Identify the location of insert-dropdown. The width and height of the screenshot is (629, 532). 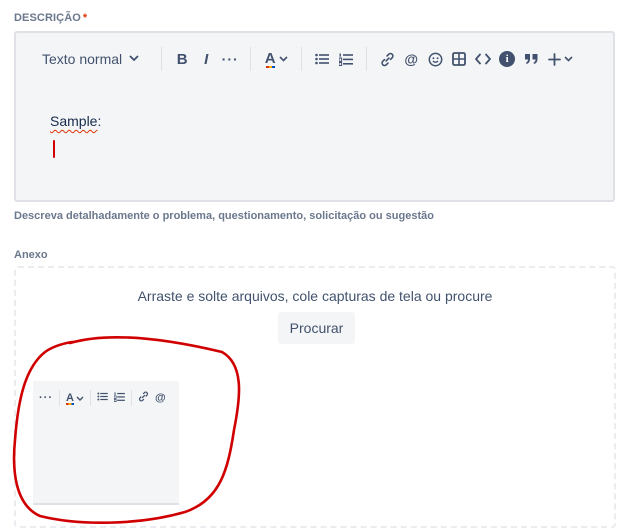
(560, 59).